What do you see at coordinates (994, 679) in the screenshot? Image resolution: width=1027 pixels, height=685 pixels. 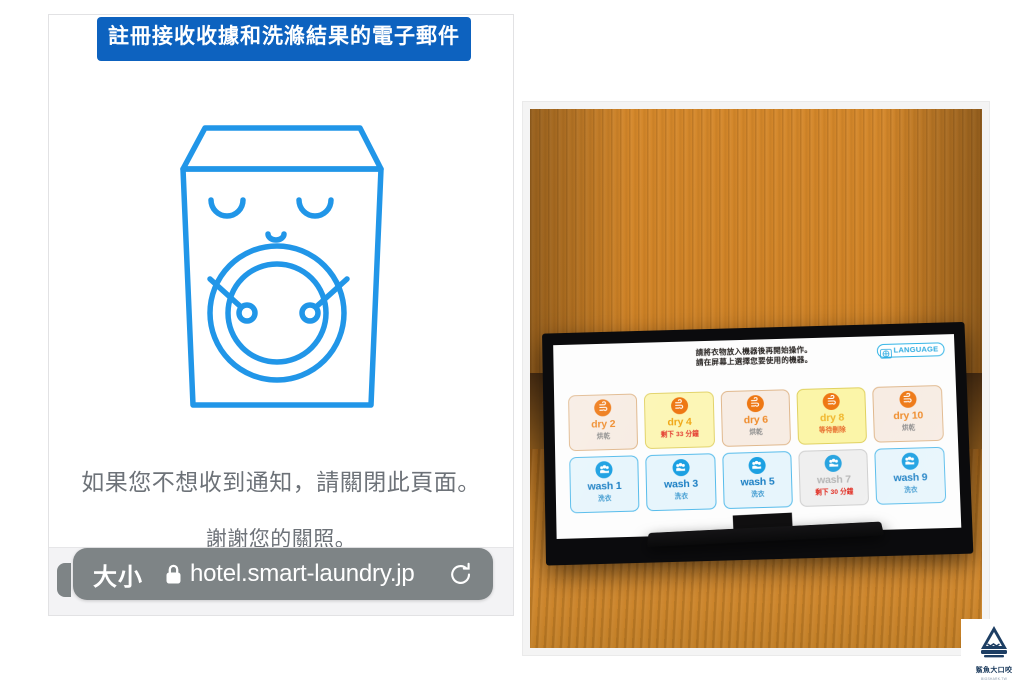 I see `watermark-subtext: BIGSHARK.TW` at bounding box center [994, 679].